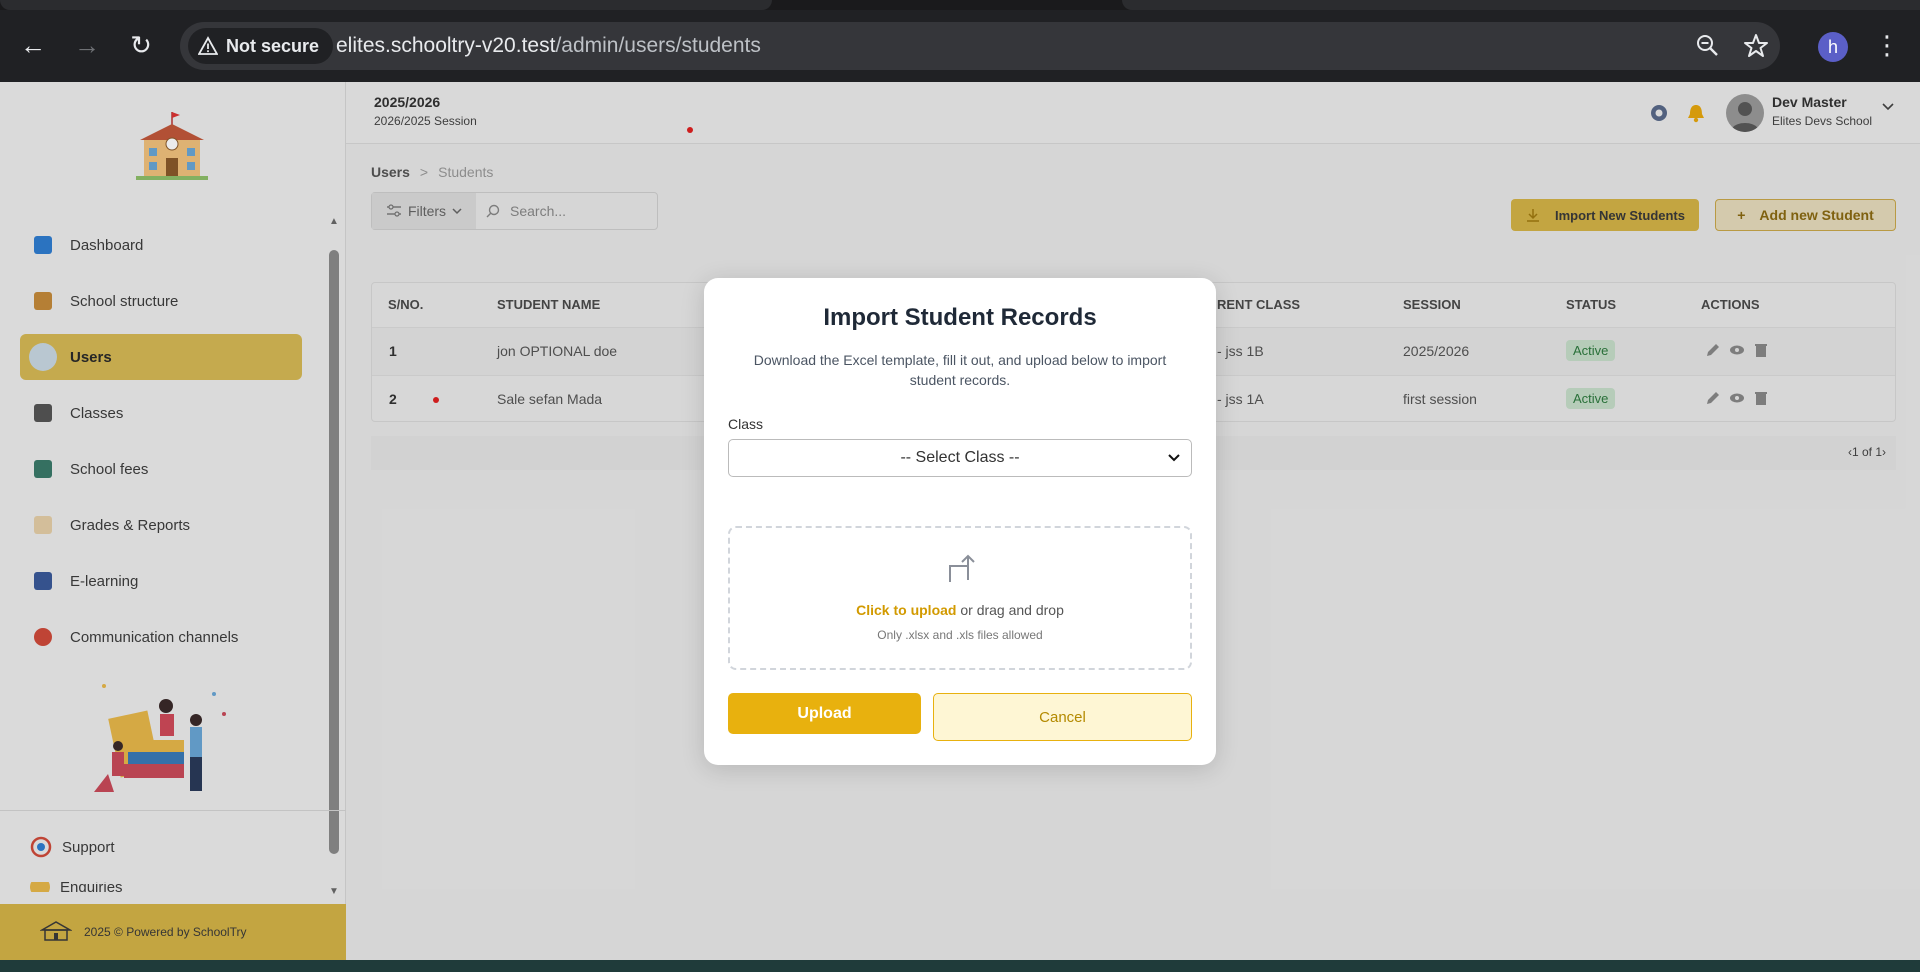  What do you see at coordinates (1062, 717) in the screenshot?
I see `cancel-button: Cancel` at bounding box center [1062, 717].